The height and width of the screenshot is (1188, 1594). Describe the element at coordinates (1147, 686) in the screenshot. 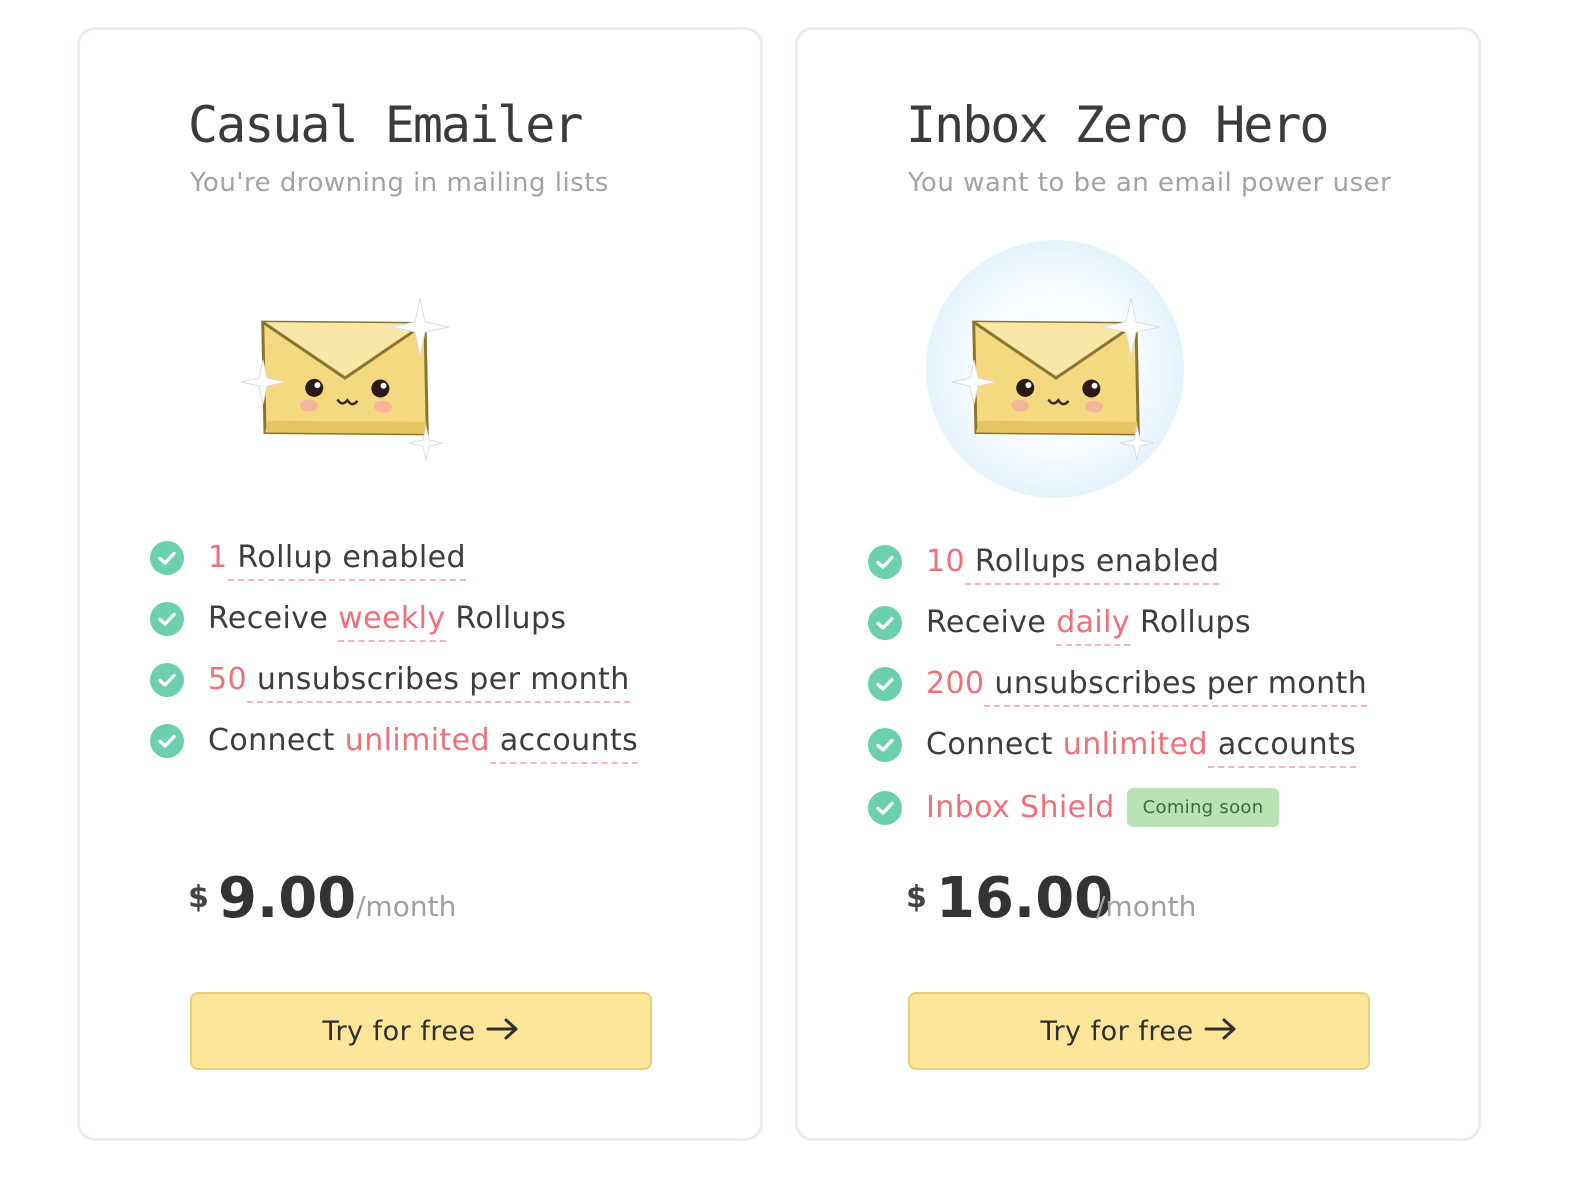

I see `feature-text: 200 unsubscribes per month` at that location.